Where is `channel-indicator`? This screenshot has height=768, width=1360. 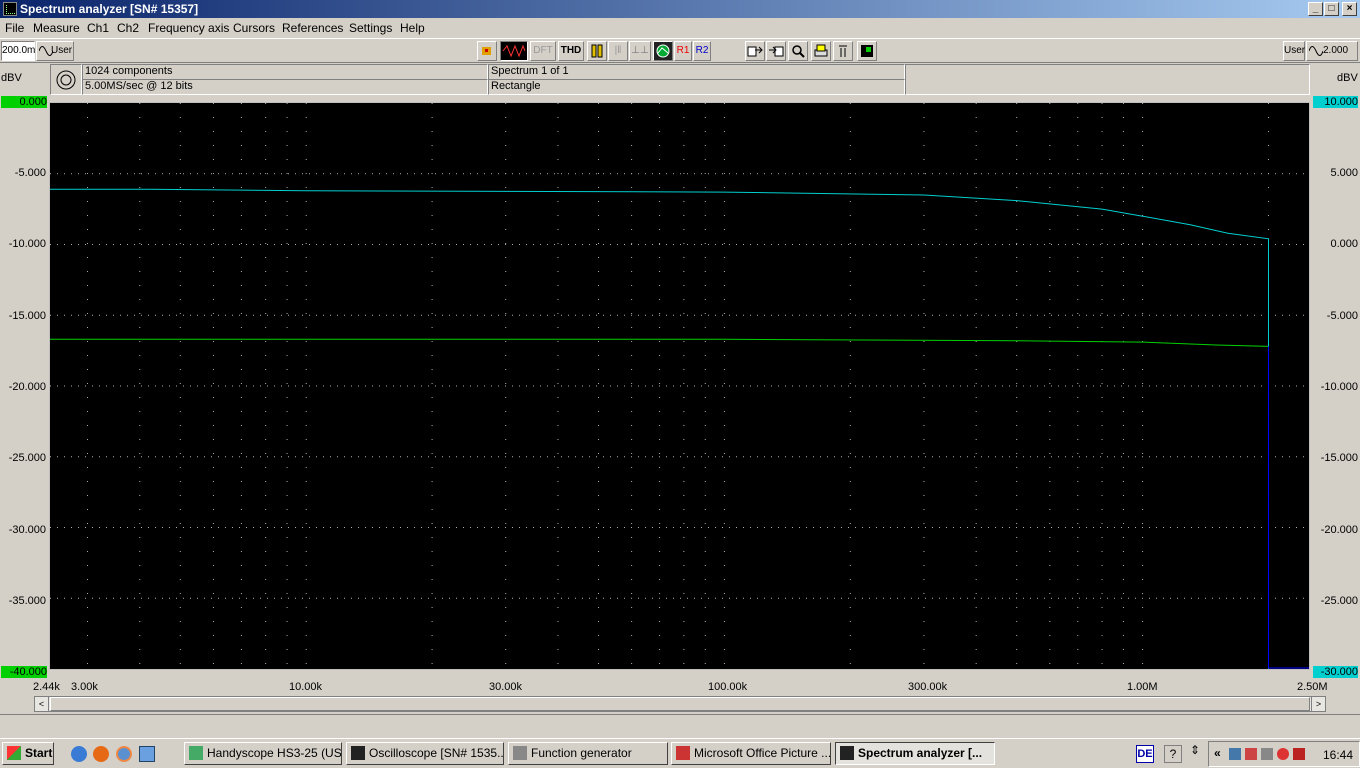
channel-indicator is located at coordinates (66, 79).